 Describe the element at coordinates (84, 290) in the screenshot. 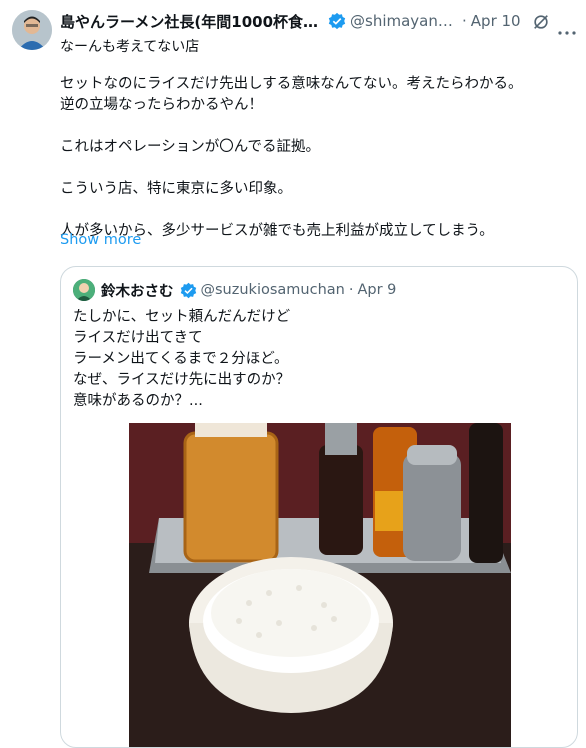

I see `quoted-author-avatar` at that location.